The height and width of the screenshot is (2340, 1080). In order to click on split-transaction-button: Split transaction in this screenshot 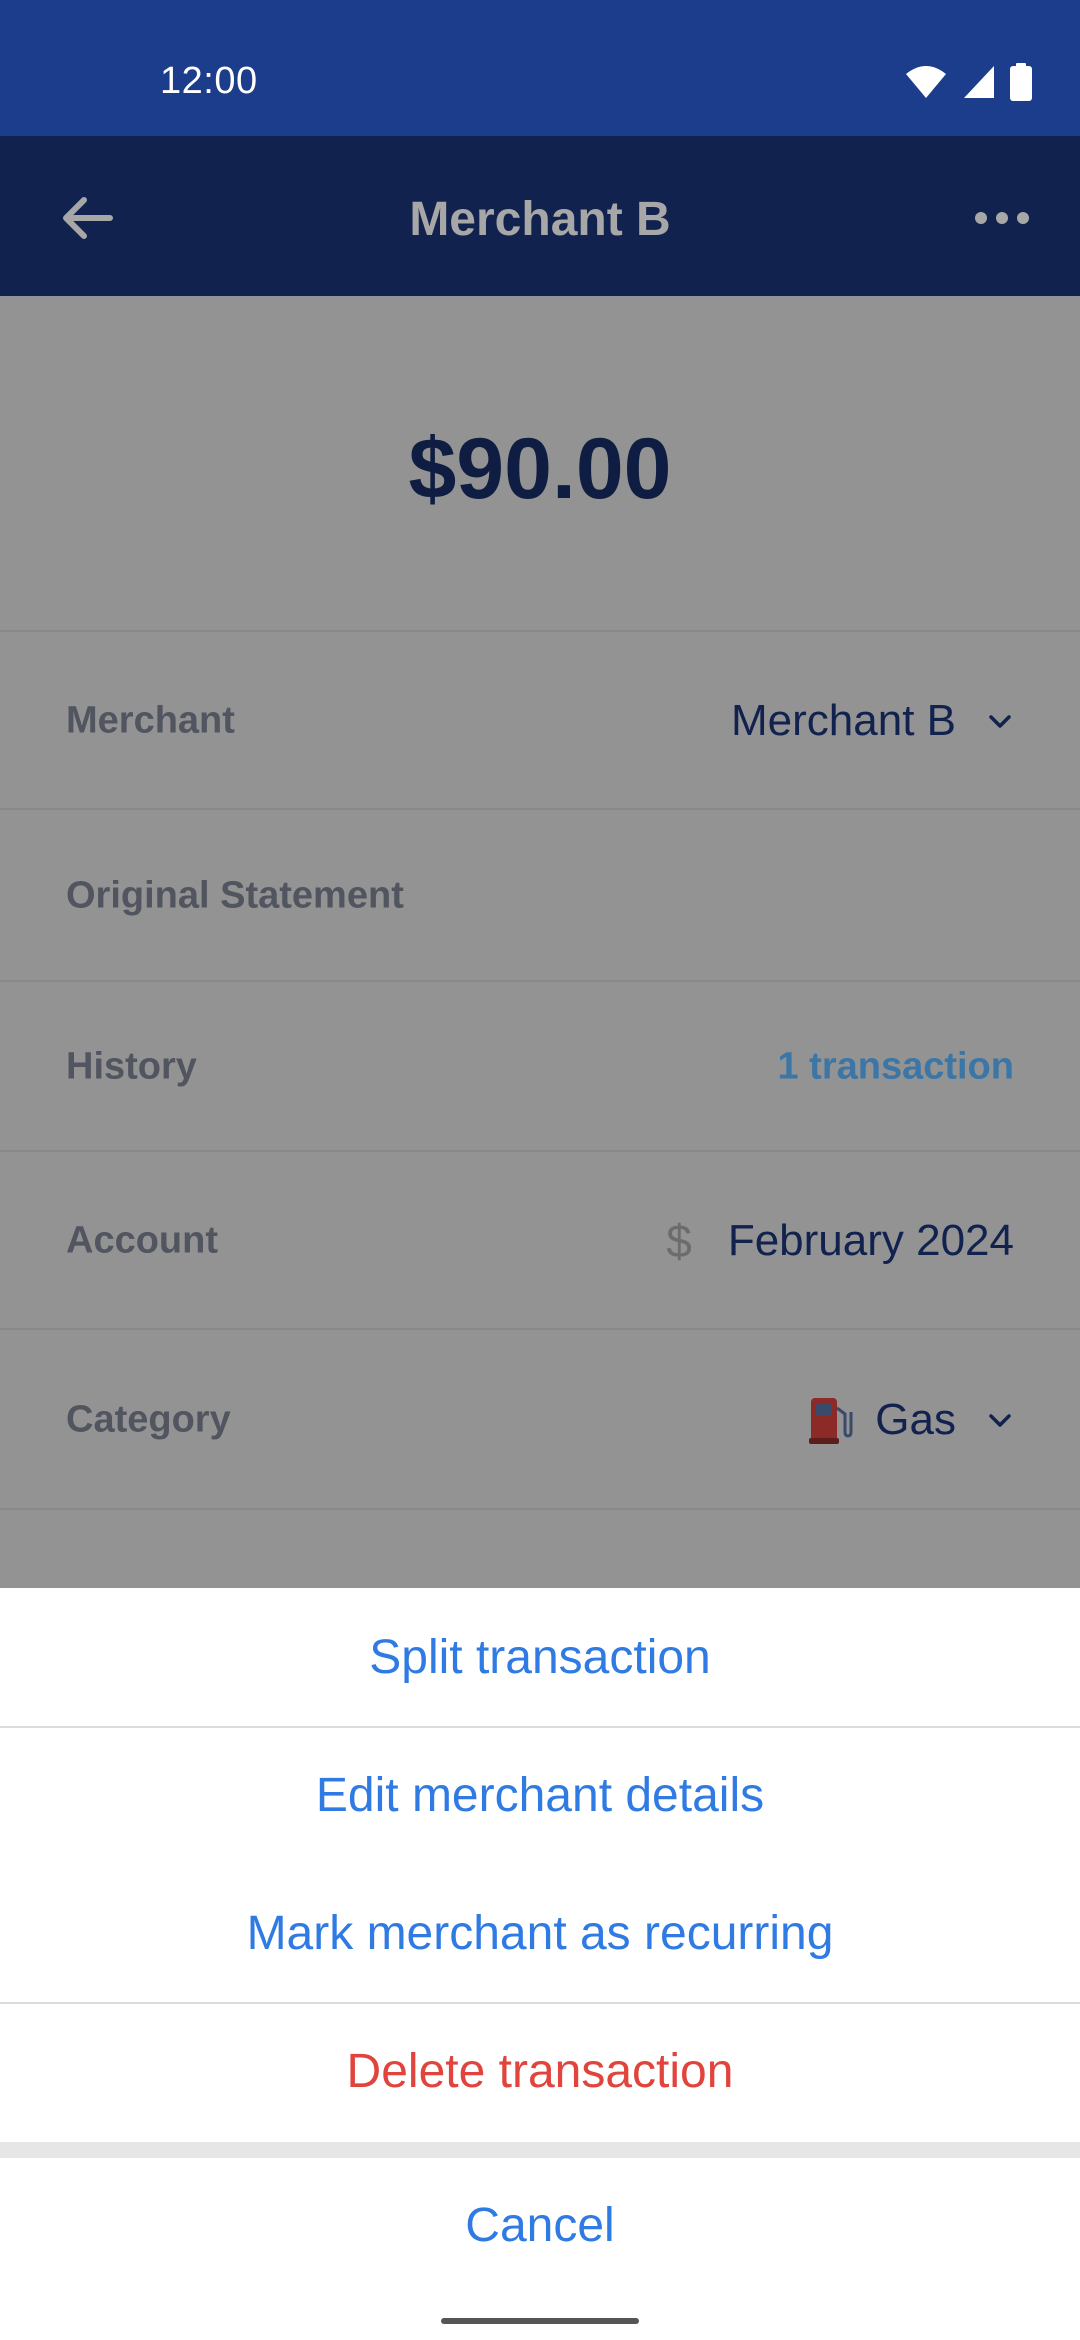, I will do `click(540, 1657)`.